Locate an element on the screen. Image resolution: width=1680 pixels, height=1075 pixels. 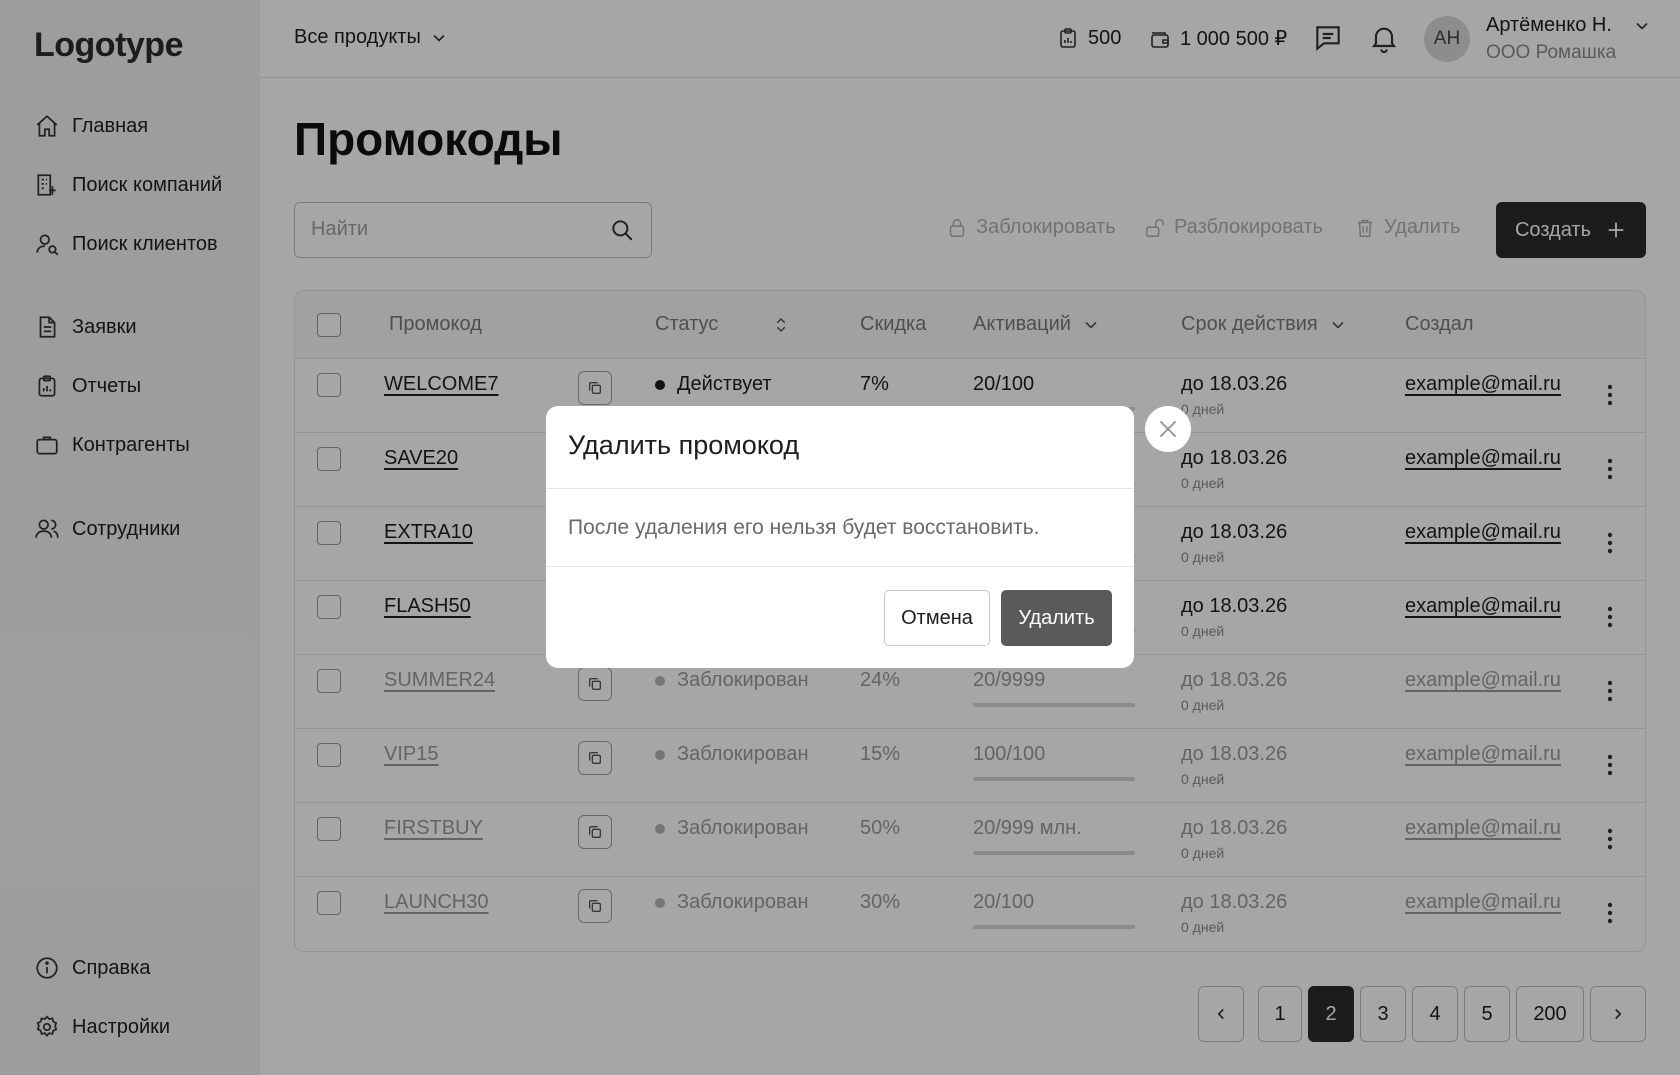
modal-title: Удалить промокод is located at coordinates (684, 445).